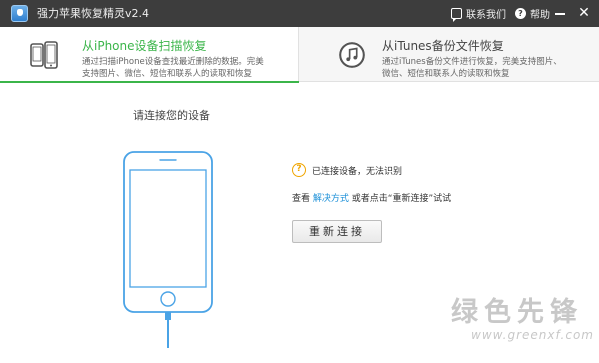 Image resolution: width=599 pixels, height=363 pixels. What do you see at coordinates (44, 55) in the screenshot?
I see `phones-icon` at bounding box center [44, 55].